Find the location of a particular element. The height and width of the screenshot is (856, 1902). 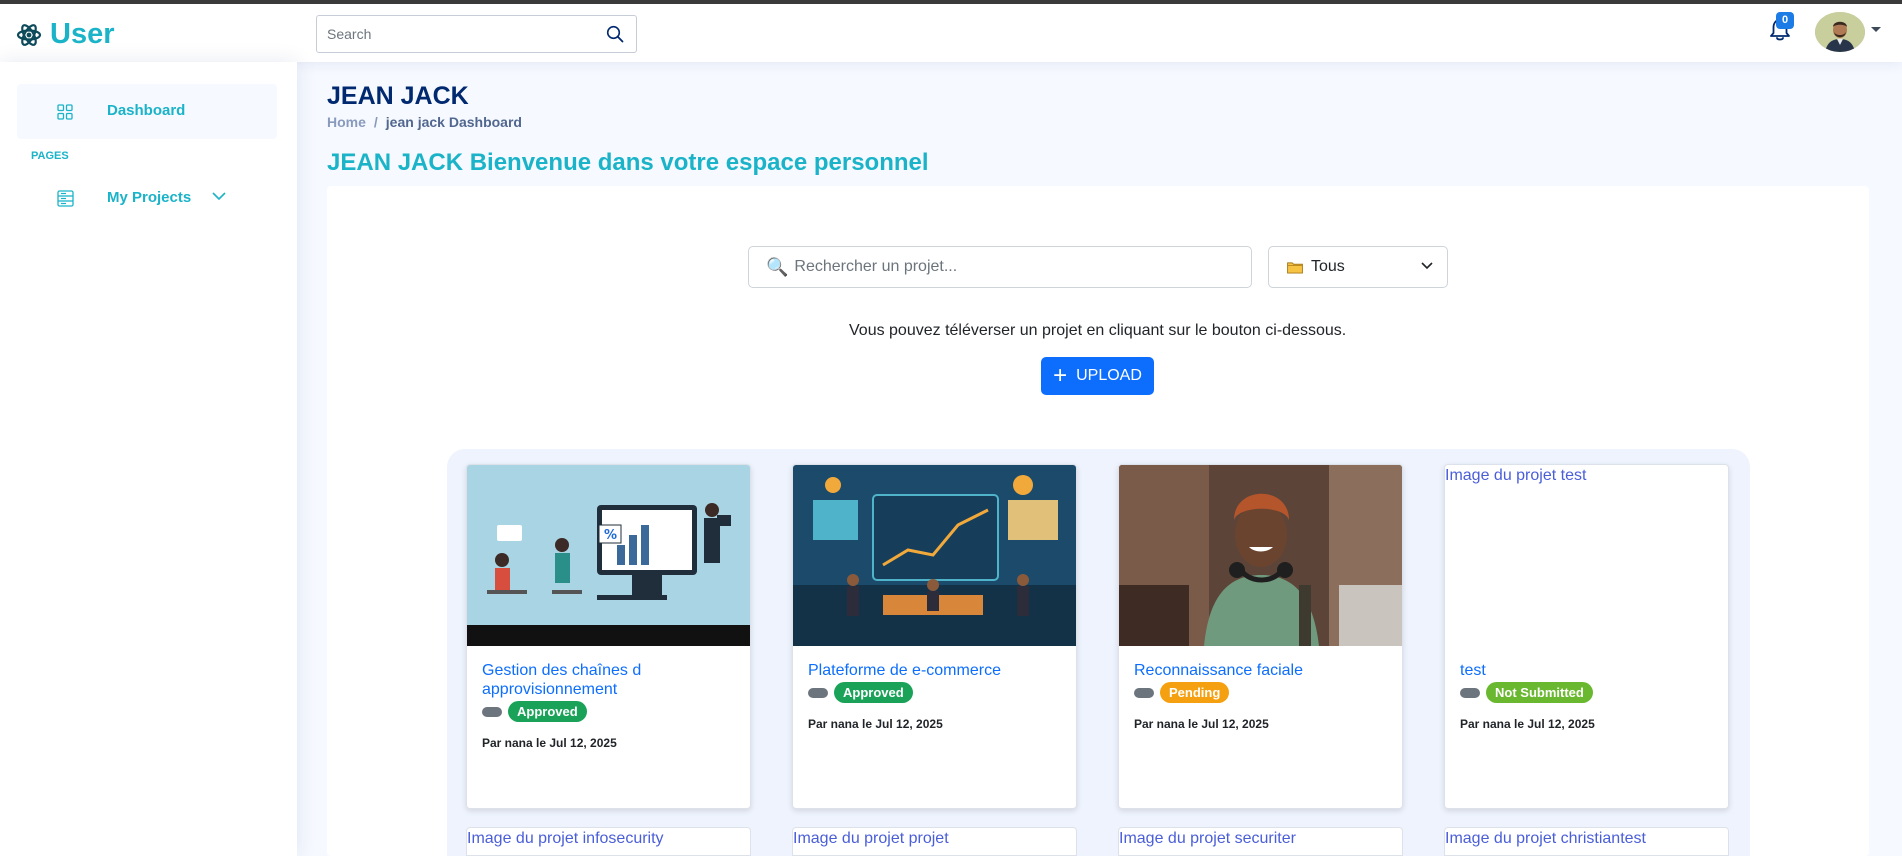

sidebar-item-dashboard: Dashboard is located at coordinates (147, 111).